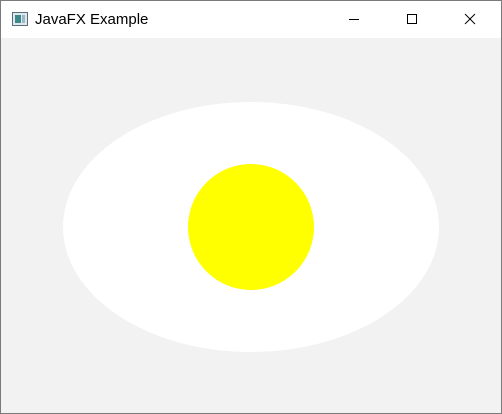  Describe the element at coordinates (251, 19) in the screenshot. I see `title-bar: JavaFX Example` at that location.